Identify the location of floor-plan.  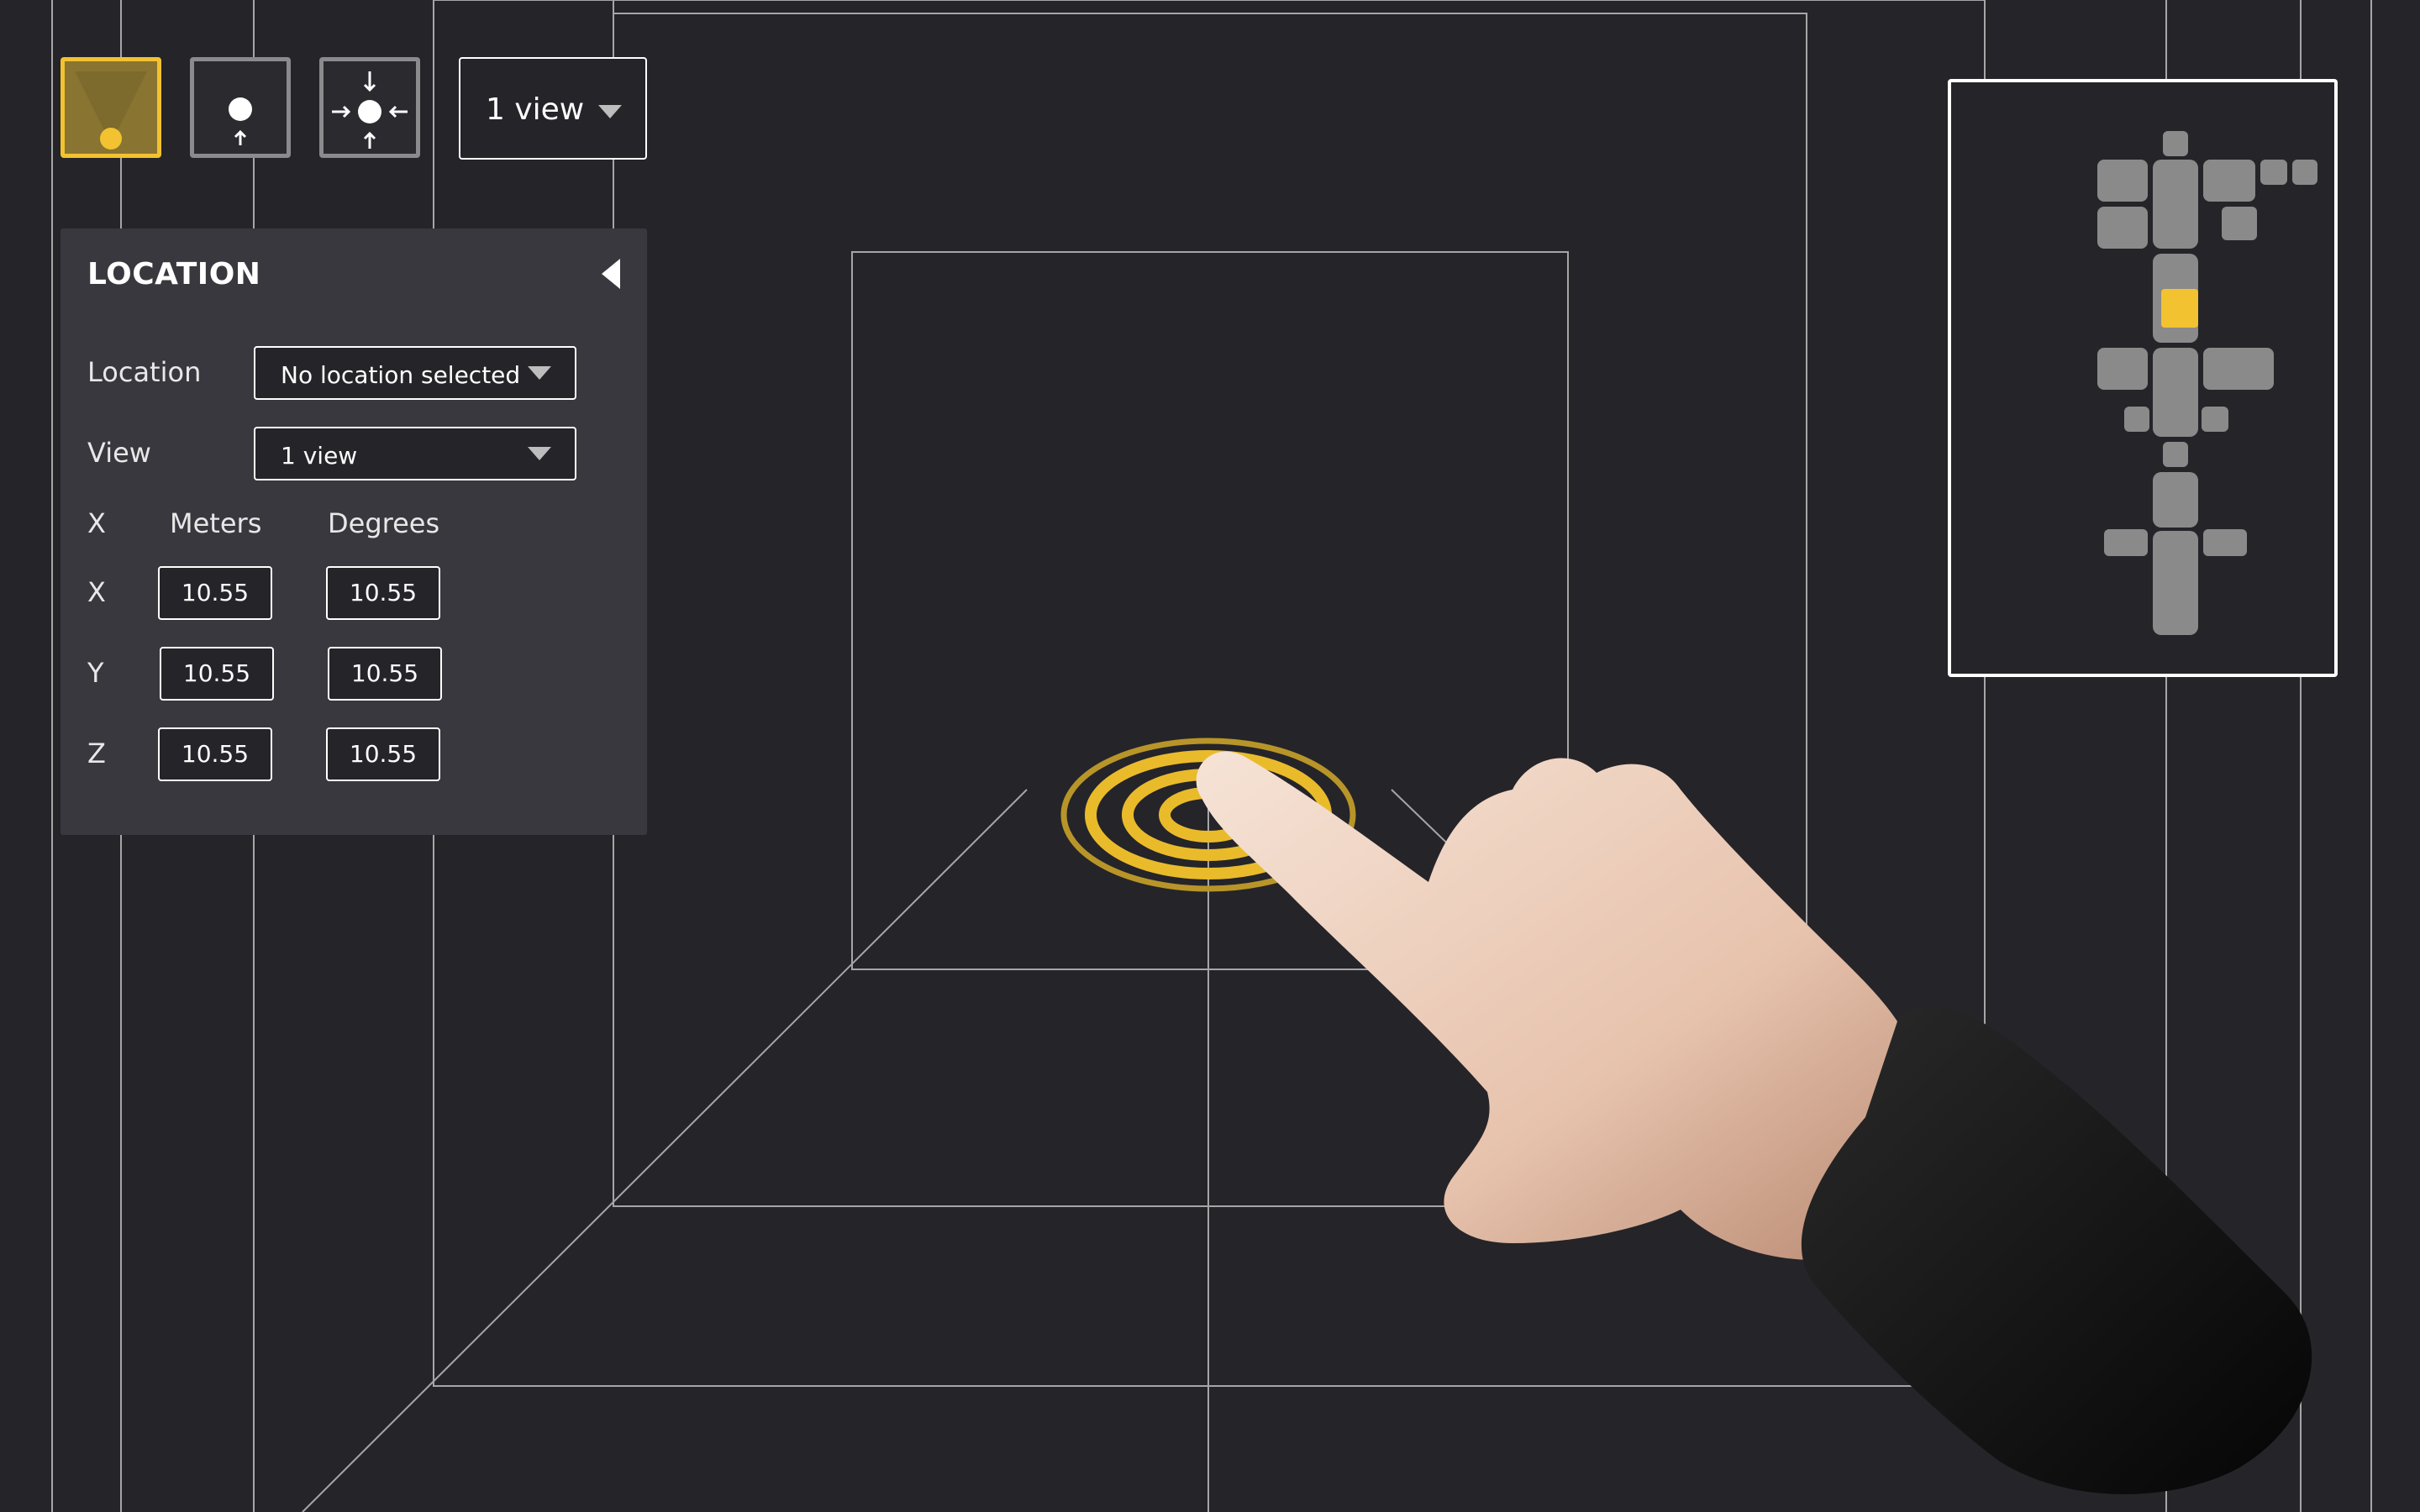
(2207, 383).